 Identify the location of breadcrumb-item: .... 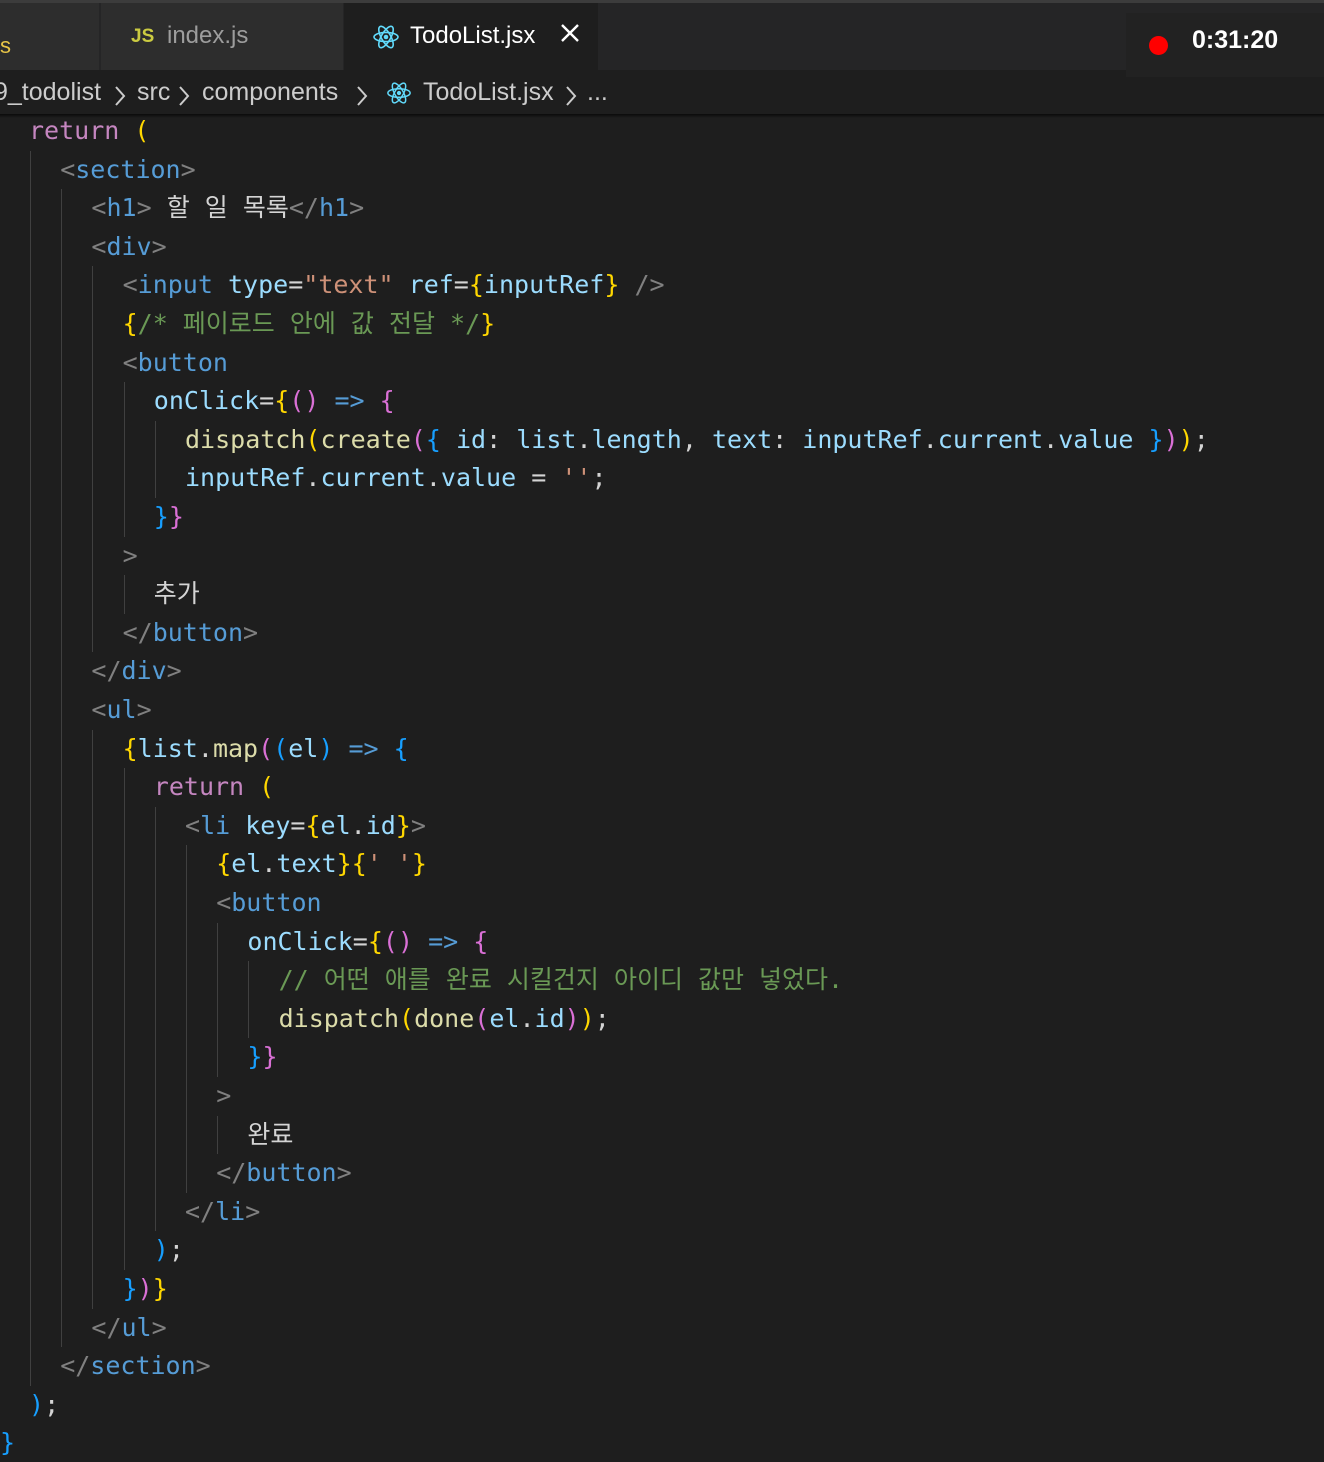
(597, 92).